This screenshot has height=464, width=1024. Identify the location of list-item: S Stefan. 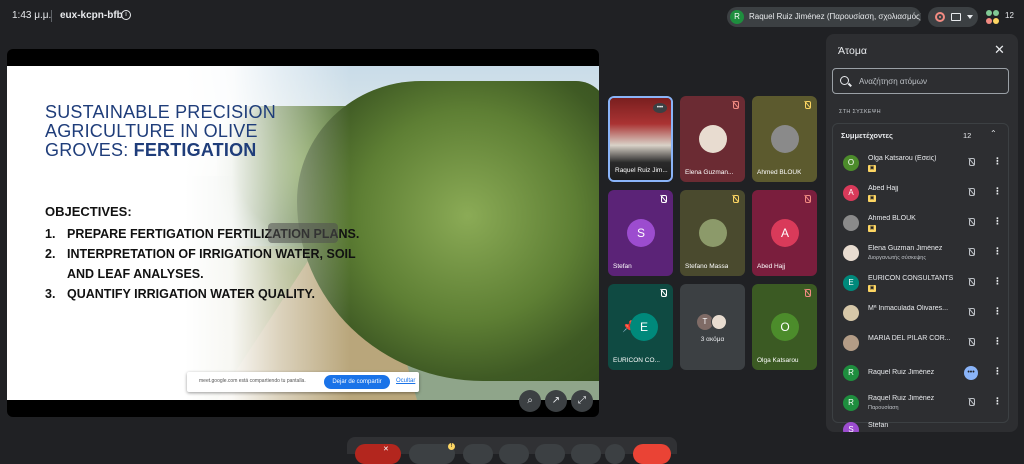
(921, 424).